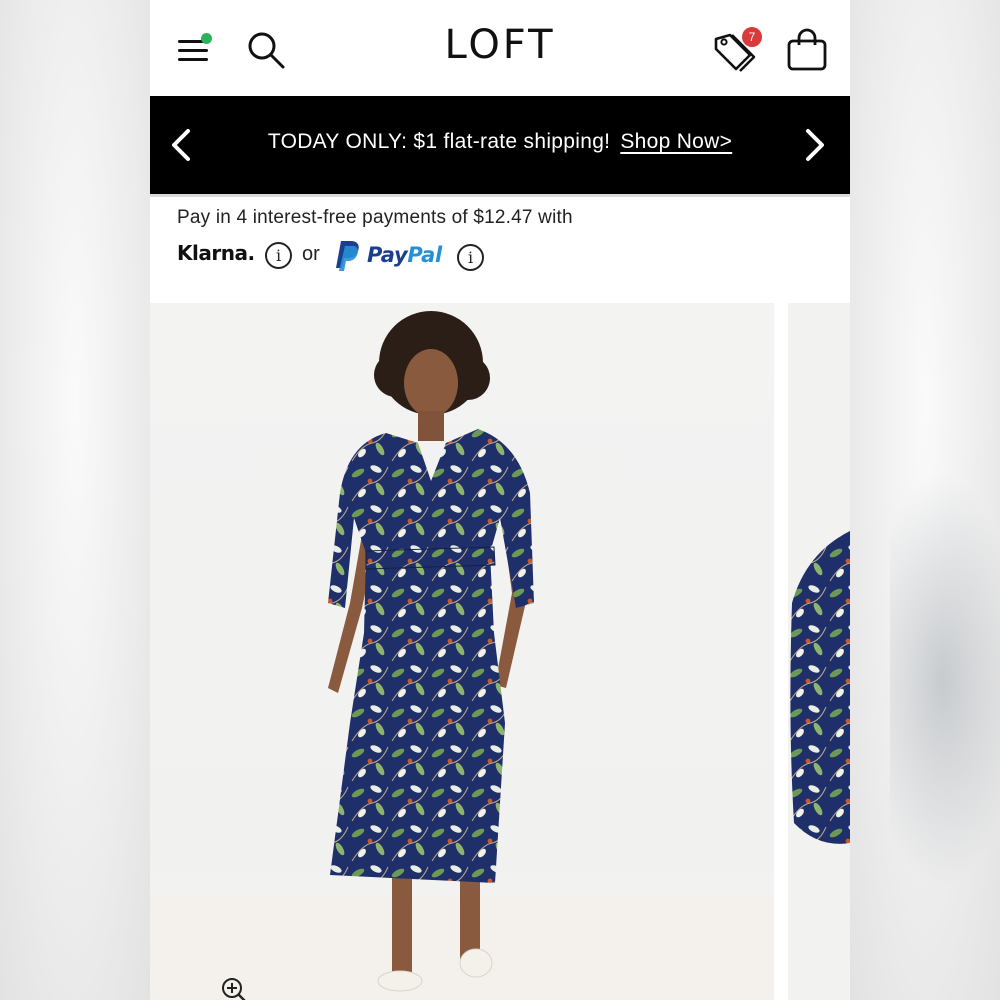  Describe the element at coordinates (266, 50) in the screenshot. I see `search-icon` at that location.